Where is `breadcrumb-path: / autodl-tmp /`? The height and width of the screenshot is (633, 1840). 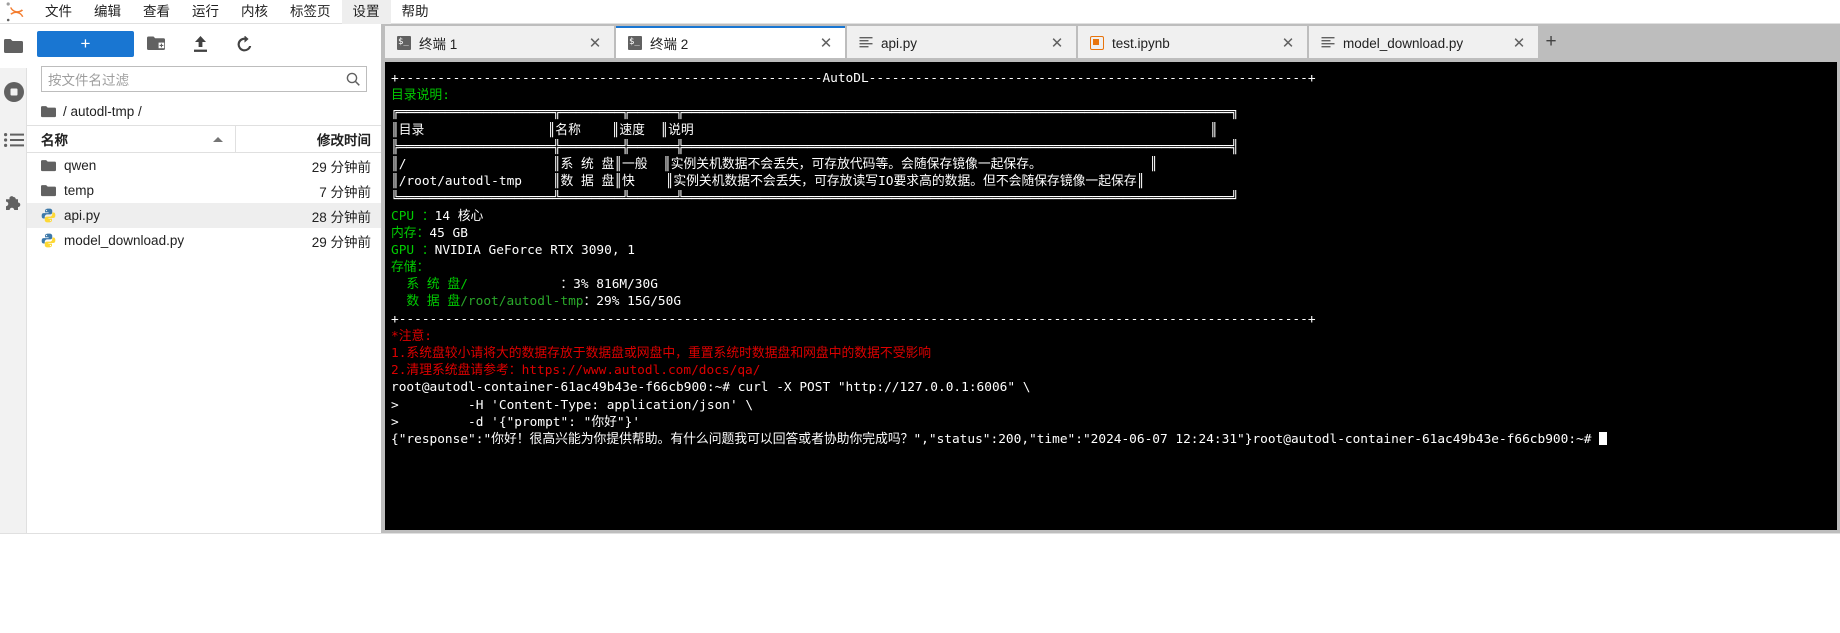
breadcrumb-path: / autodl-tmp / is located at coordinates (102, 111).